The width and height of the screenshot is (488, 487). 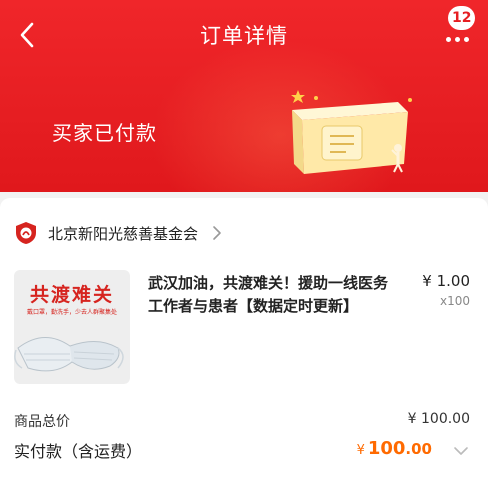 I want to click on thumbnail-title: 共渡难关, so click(x=71, y=295).